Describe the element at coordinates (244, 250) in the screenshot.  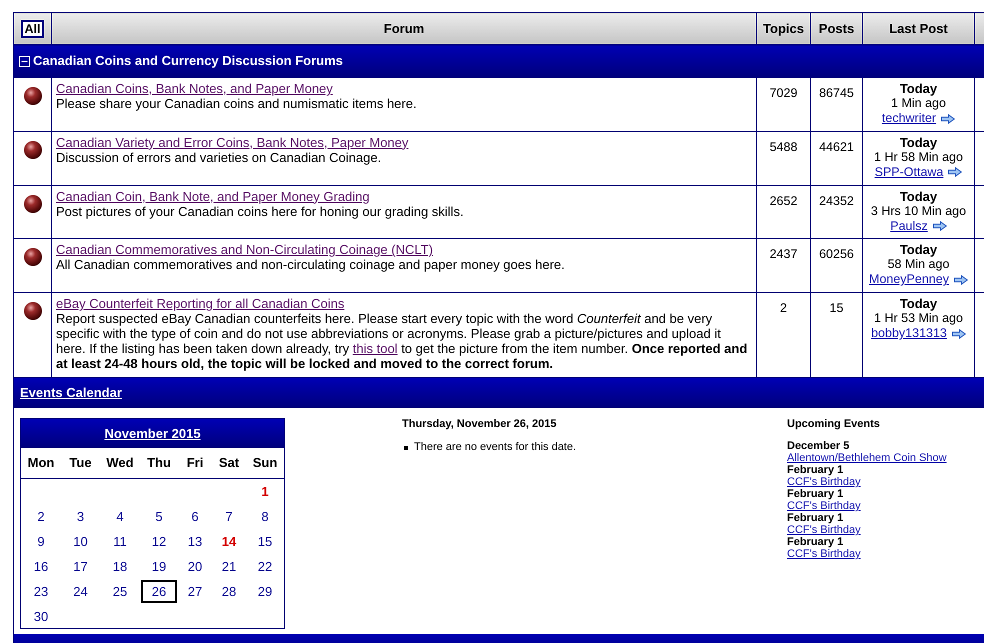
I see `forum-title-link: Canadian Commemoratives and Non-Circulating Coinage (NCLT)` at that location.